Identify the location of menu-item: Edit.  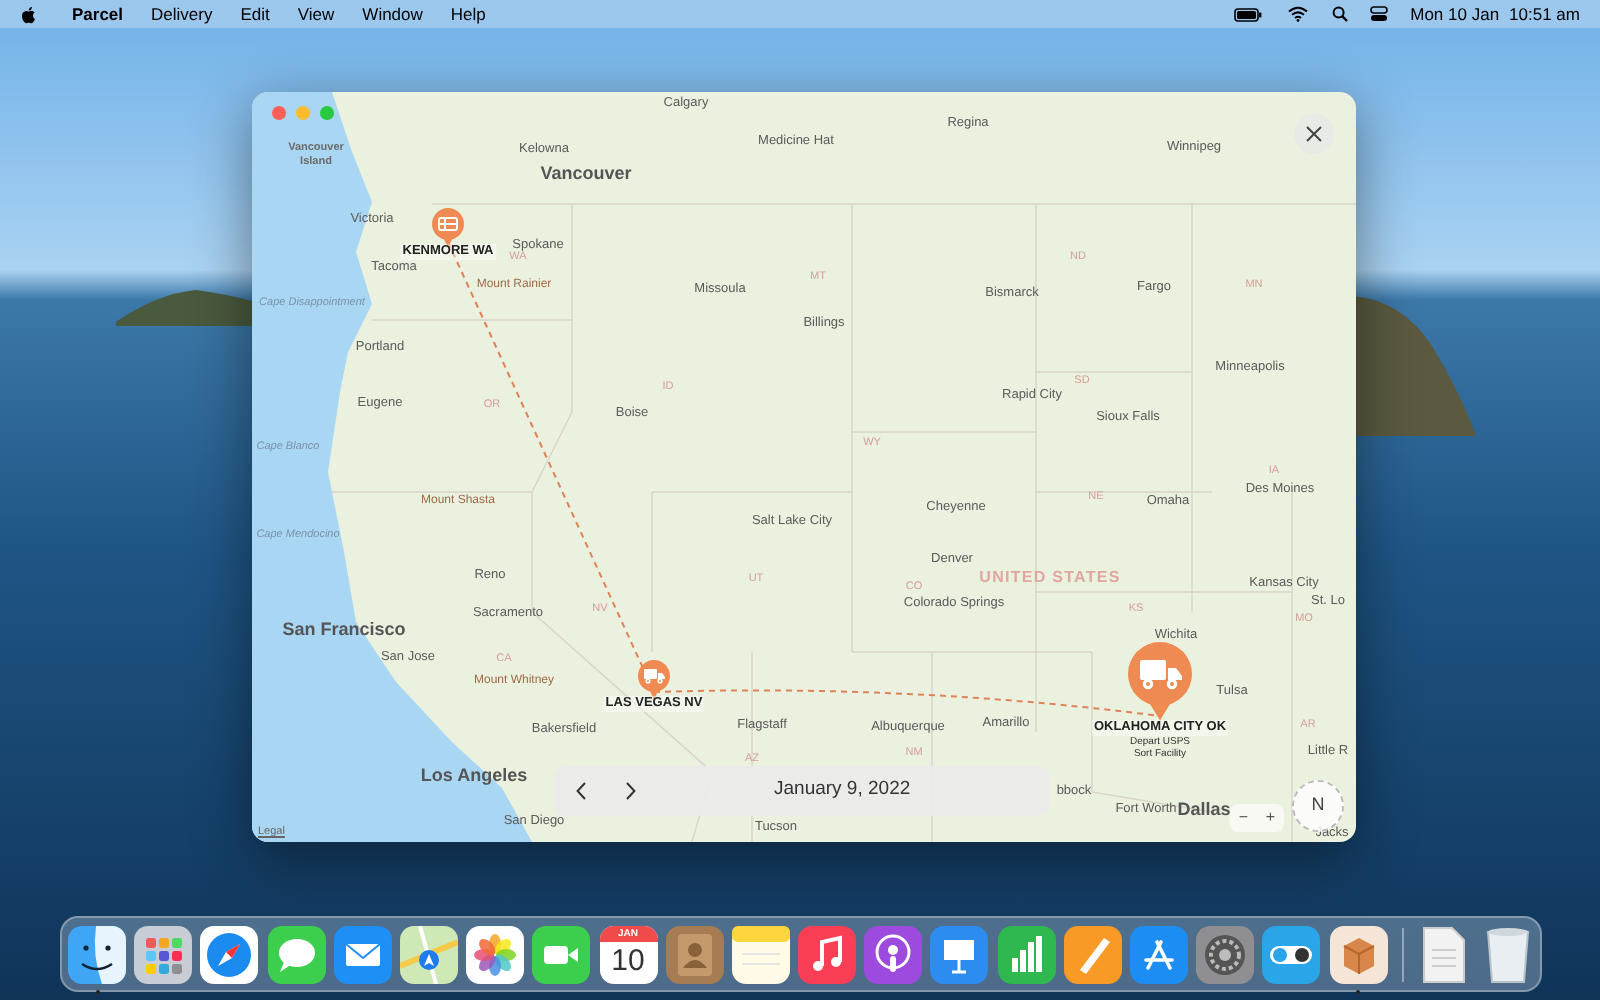
(255, 14).